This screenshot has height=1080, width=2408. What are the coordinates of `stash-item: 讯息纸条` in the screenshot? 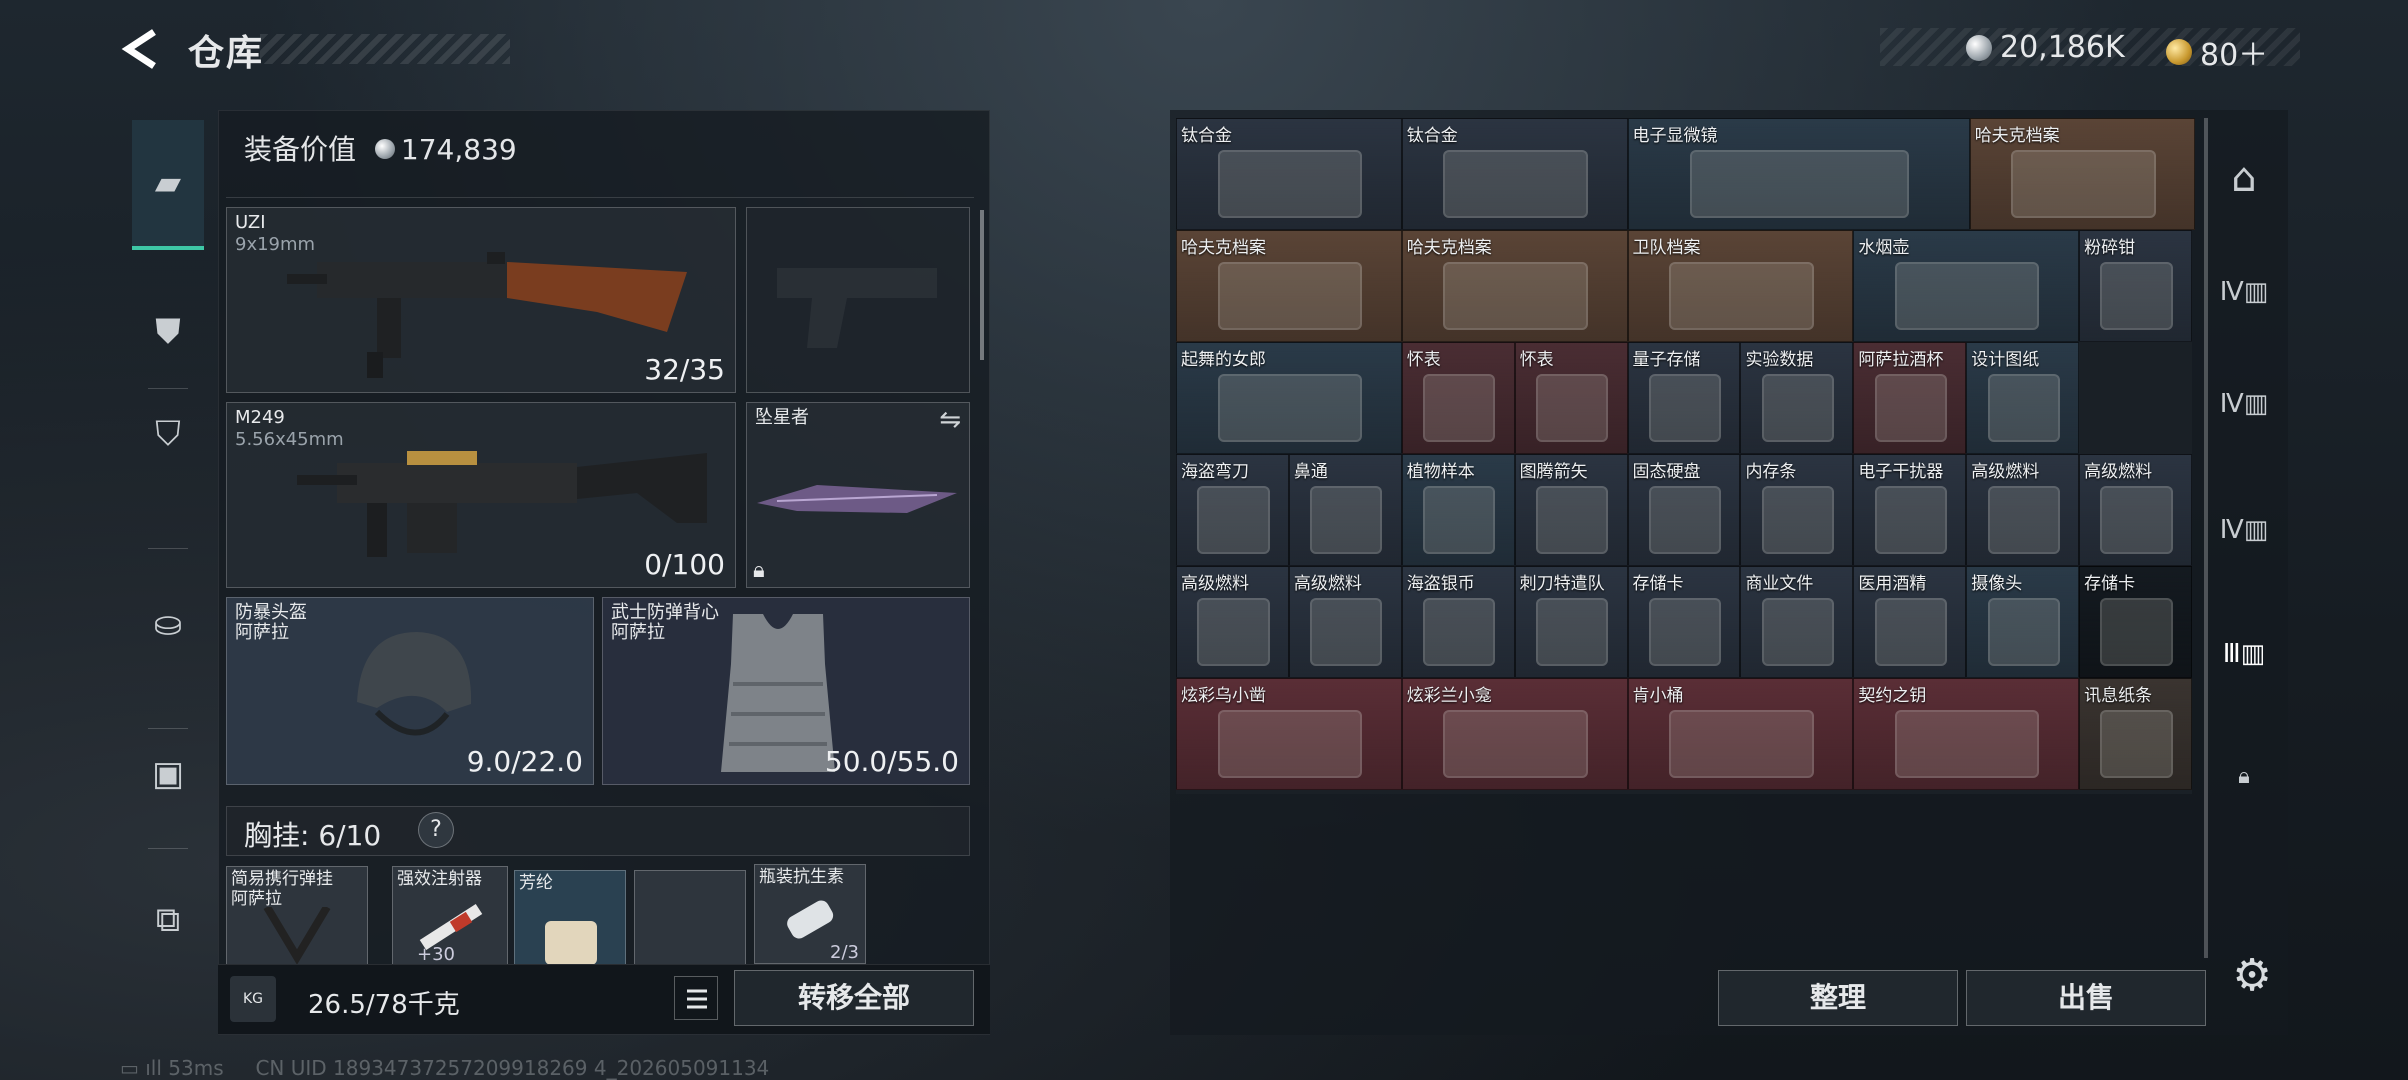 It's located at (2135, 734).